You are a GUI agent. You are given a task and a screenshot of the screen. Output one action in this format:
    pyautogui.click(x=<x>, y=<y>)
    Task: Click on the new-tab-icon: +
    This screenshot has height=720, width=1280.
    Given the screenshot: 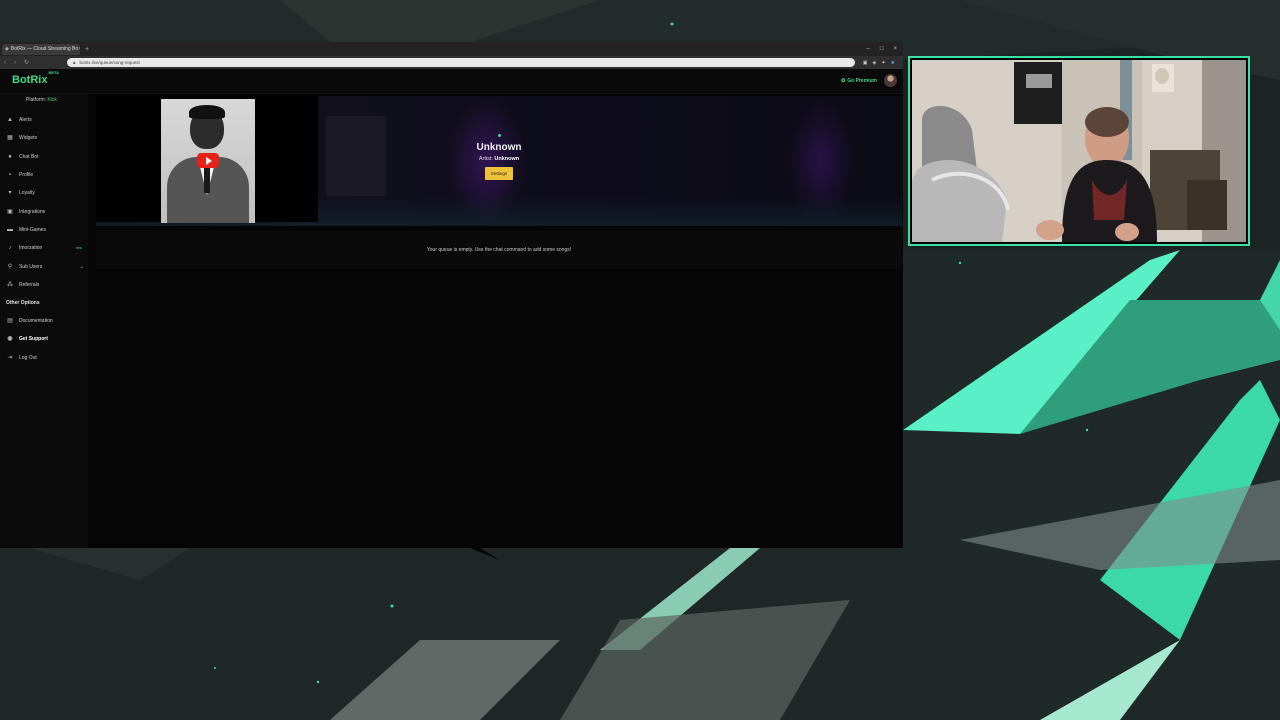 What is the action you would take?
    pyautogui.click(x=87, y=49)
    